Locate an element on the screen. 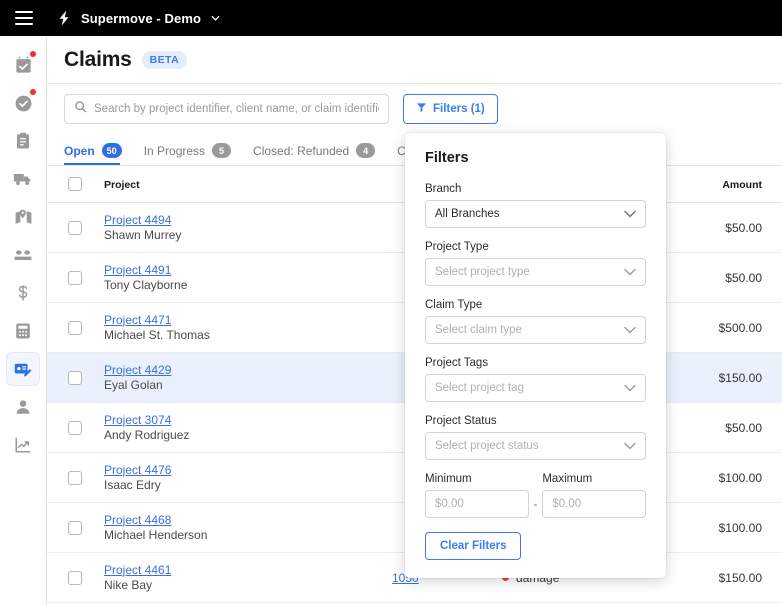 This screenshot has height=605, width=782. tab-open: Open 50 is located at coordinates (93, 154).